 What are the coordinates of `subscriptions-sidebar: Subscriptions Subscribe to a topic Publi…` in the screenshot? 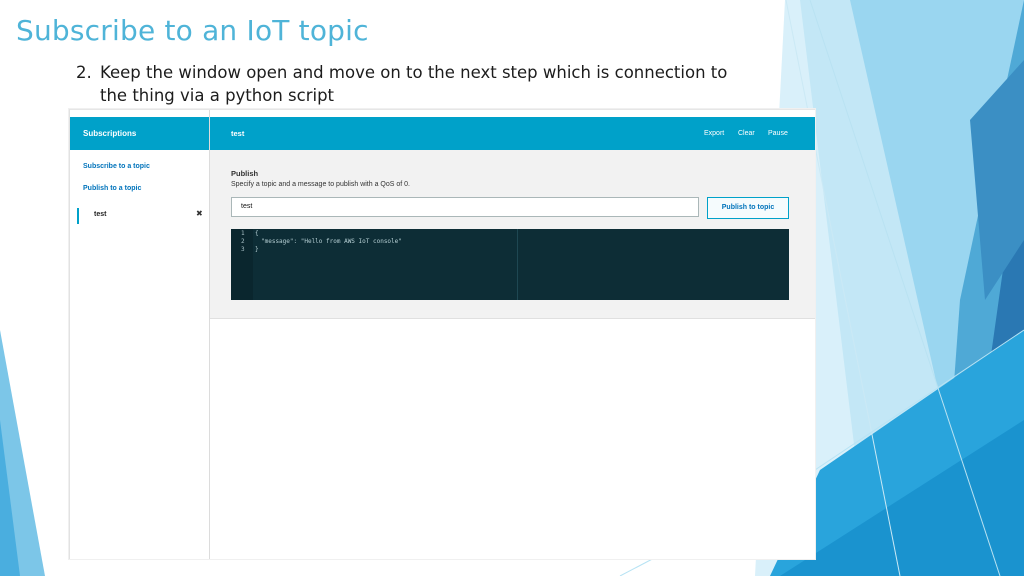 It's located at (140, 334).